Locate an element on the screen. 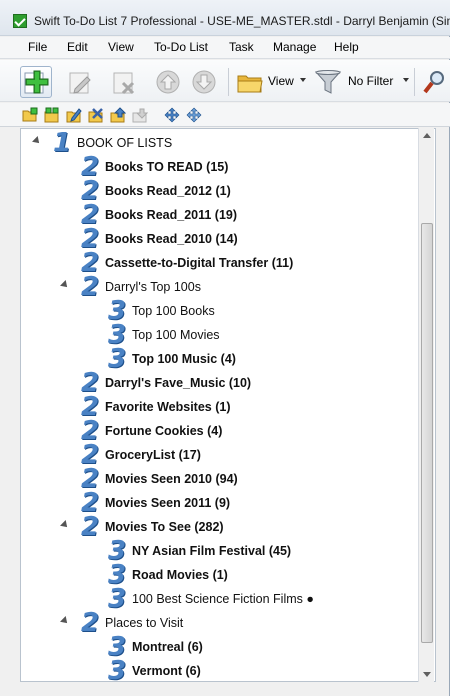  tree-item-label: Fortune Cookies (4) is located at coordinates (164, 431).